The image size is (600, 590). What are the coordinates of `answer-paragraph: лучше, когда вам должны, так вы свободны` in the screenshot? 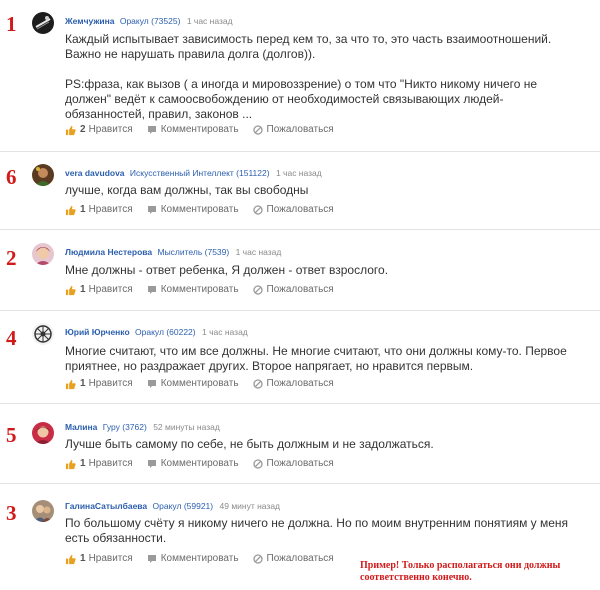 It's located at (187, 190).